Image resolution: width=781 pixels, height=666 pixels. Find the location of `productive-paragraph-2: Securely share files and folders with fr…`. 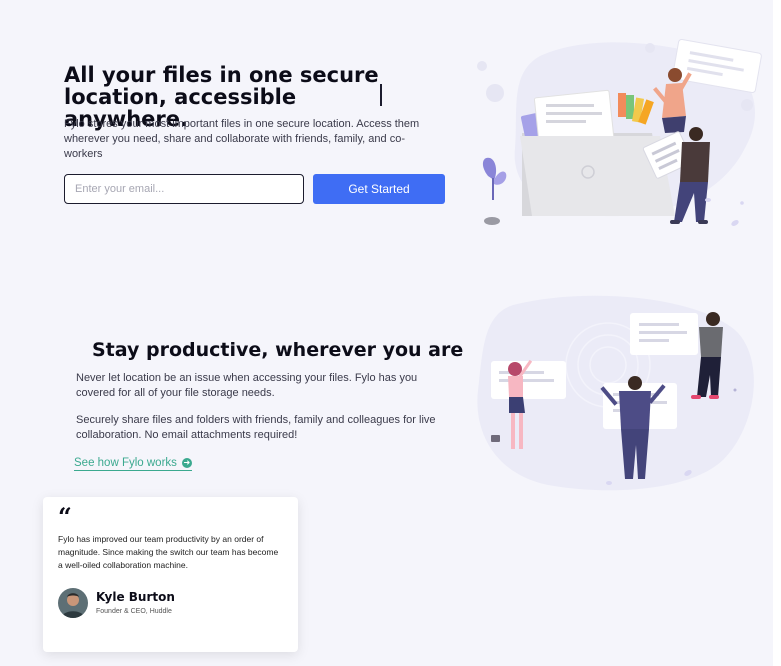

productive-paragraph-2: Securely share files and folders with fr… is located at coordinates (256, 427).